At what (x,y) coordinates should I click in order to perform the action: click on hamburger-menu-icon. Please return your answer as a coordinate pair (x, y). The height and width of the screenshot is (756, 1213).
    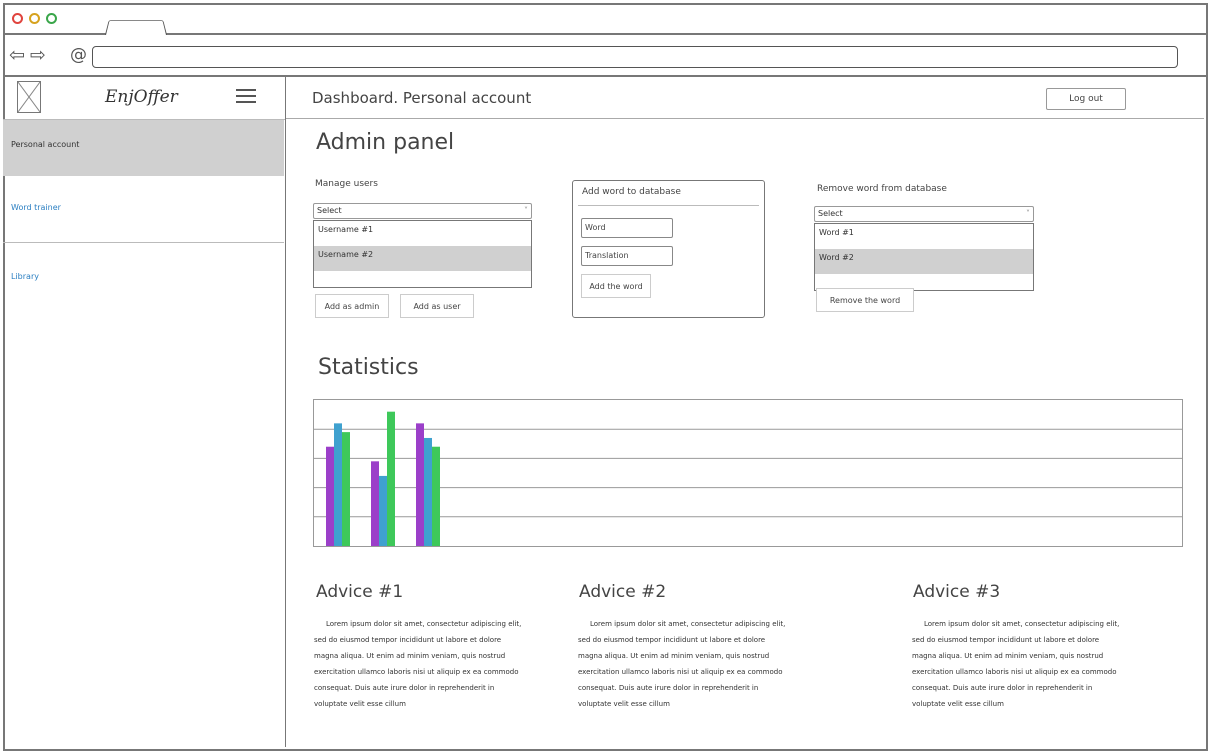
    Looking at the image, I should click on (246, 96).